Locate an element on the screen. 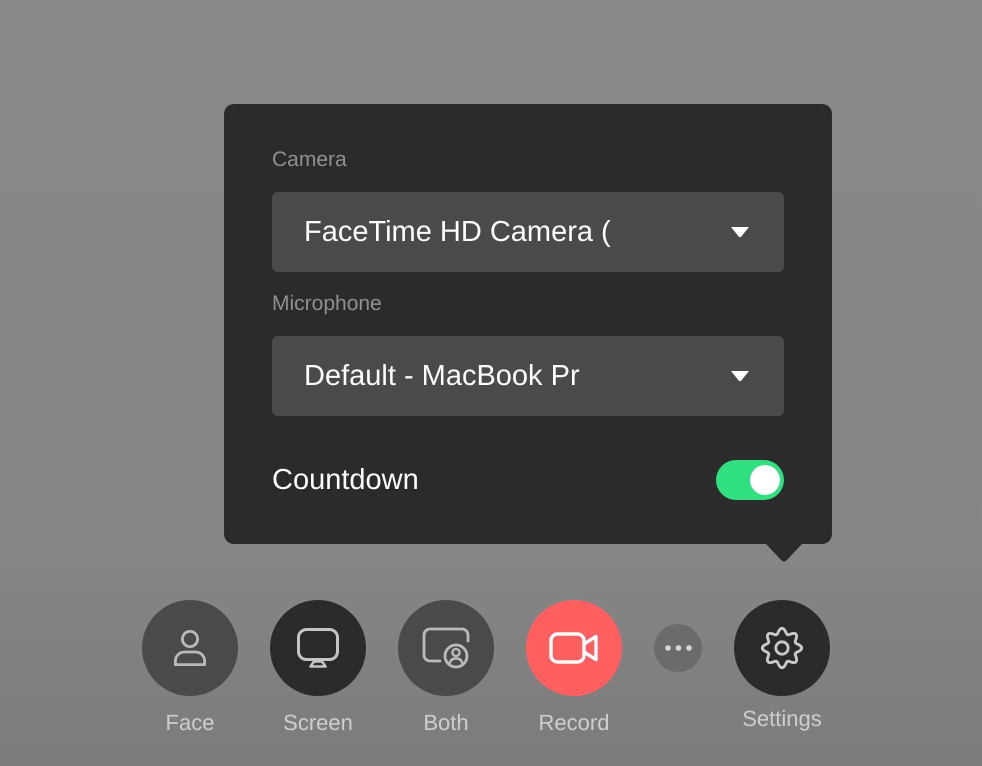  mode-label: Both is located at coordinates (446, 723).